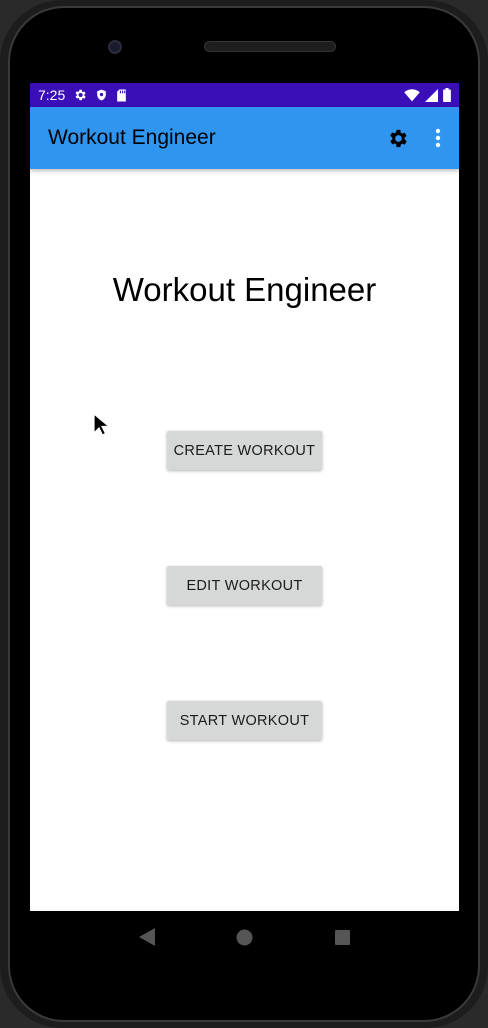 Image resolution: width=488 pixels, height=1028 pixels. What do you see at coordinates (101, 95) in the screenshot?
I see `shield-icon` at bounding box center [101, 95].